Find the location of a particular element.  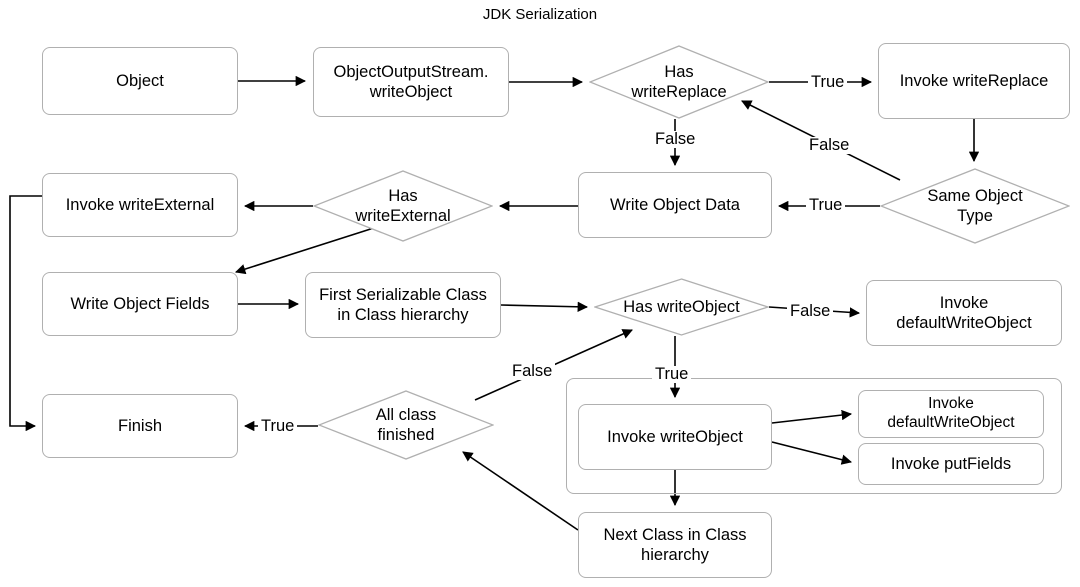

node-label: Same Object Type is located at coordinates (975, 205).